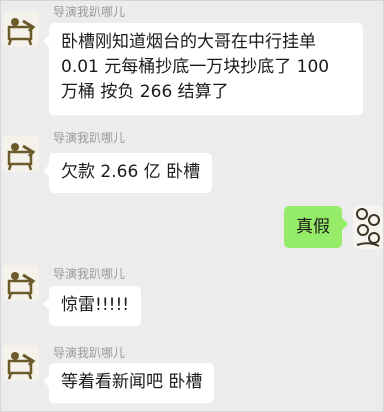 The image size is (384, 412). What do you see at coordinates (127, 173) in the screenshot?
I see `message-bubble: 欠款 2.66 亿 卧槽` at bounding box center [127, 173].